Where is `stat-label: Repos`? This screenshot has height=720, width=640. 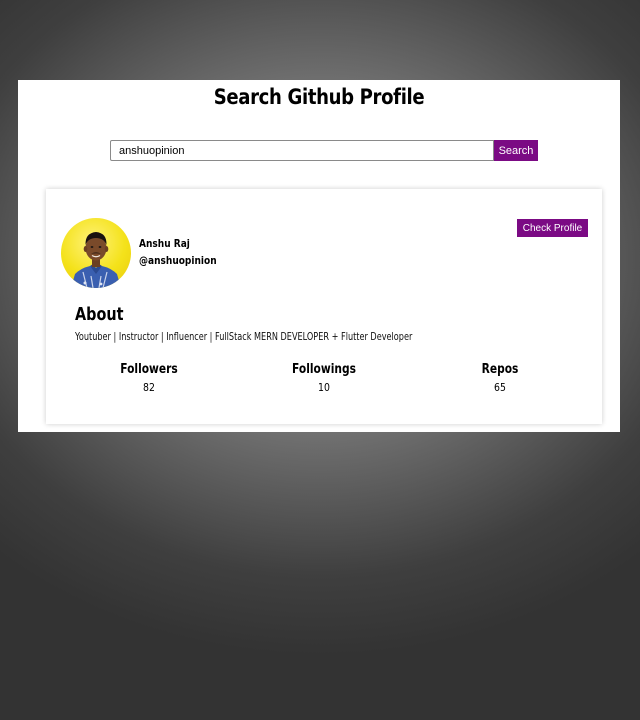 stat-label: Repos is located at coordinates (500, 369).